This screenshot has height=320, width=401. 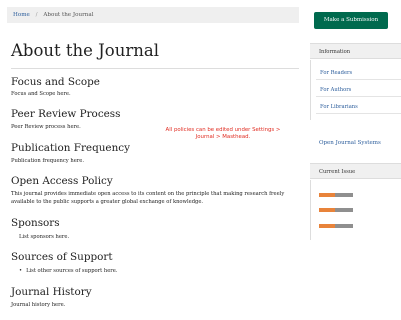 What do you see at coordinates (355, 51) in the screenshot?
I see `information-block-title: Information` at bounding box center [355, 51].